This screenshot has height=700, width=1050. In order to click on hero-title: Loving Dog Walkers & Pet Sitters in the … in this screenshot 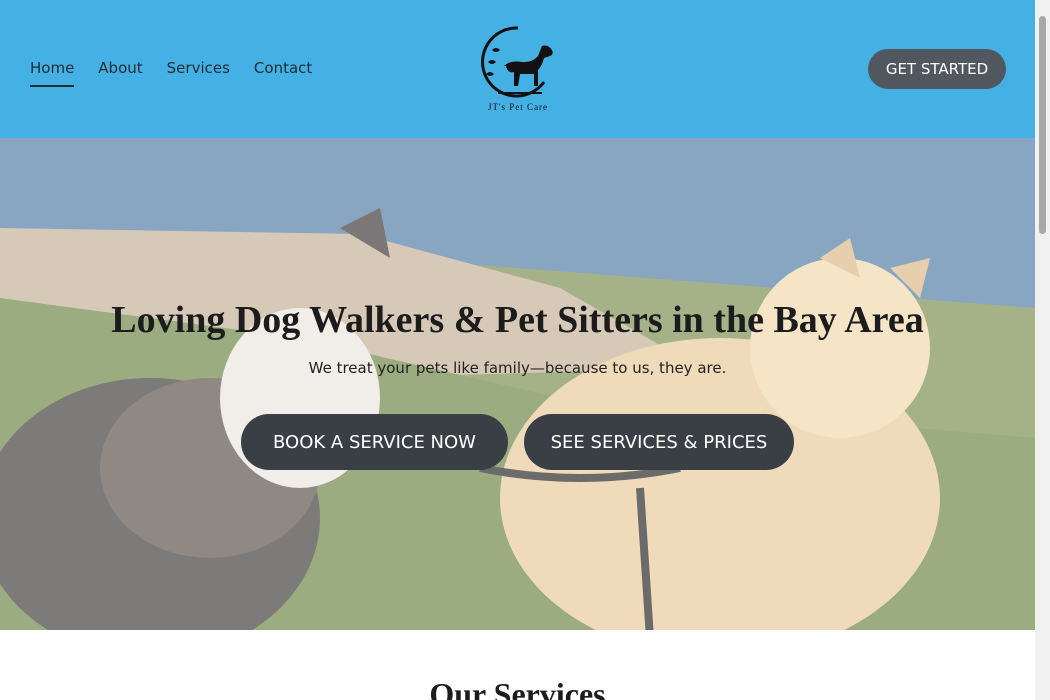, I will do `click(517, 320)`.